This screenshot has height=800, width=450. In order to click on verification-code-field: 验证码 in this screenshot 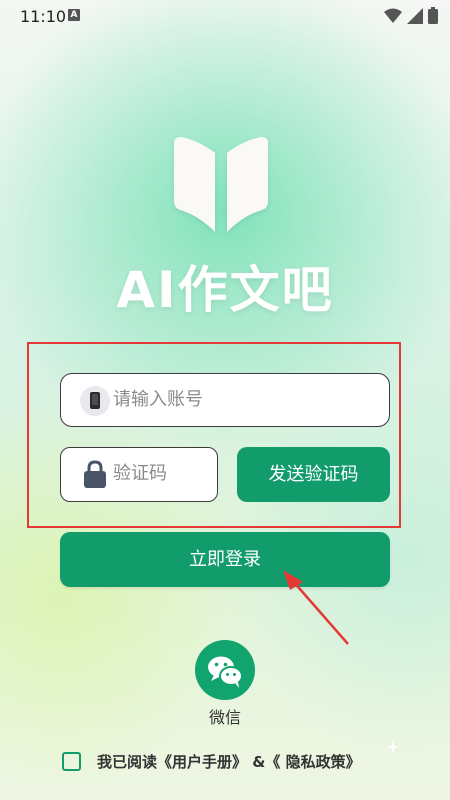, I will do `click(139, 474)`.